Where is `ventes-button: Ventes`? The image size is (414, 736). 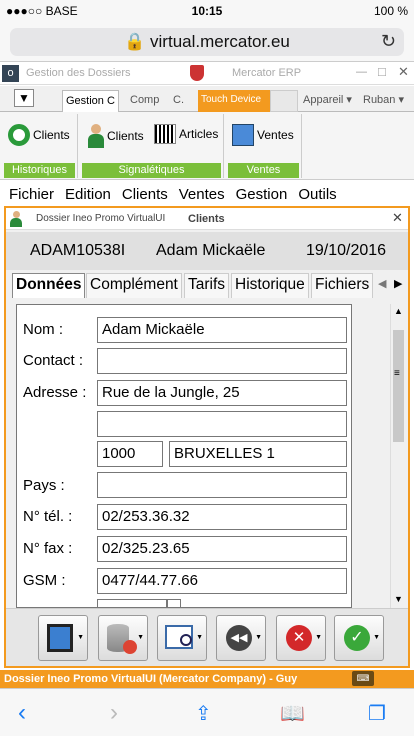 ventes-button: Ventes is located at coordinates (263, 135).